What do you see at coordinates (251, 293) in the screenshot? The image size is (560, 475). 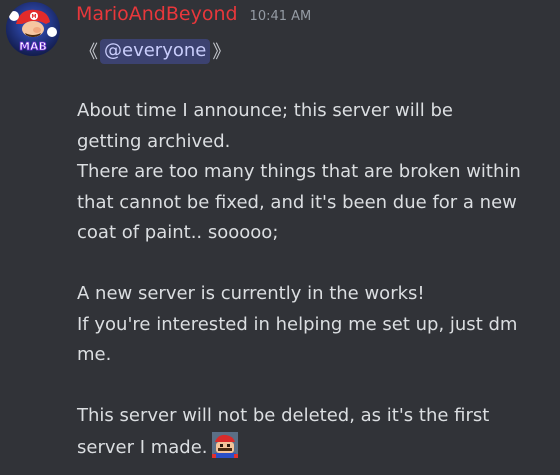 I see `message-line: A new server is currently in the works!` at bounding box center [251, 293].